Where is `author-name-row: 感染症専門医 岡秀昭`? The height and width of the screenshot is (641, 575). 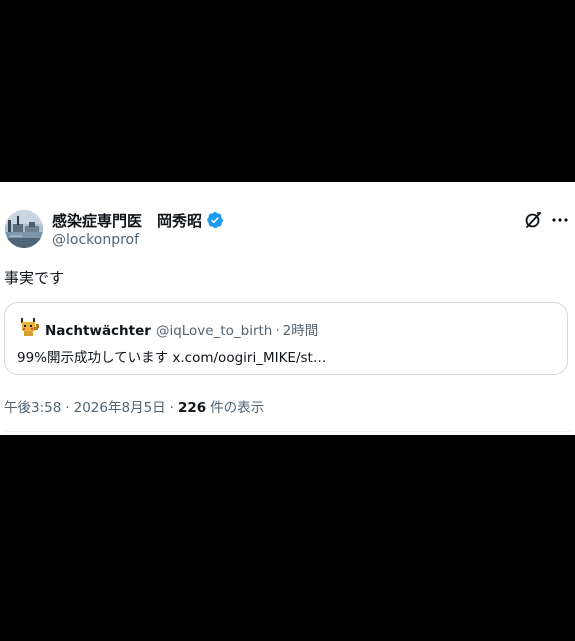 author-name-row: 感染症専門医 岡秀昭 is located at coordinates (138, 220).